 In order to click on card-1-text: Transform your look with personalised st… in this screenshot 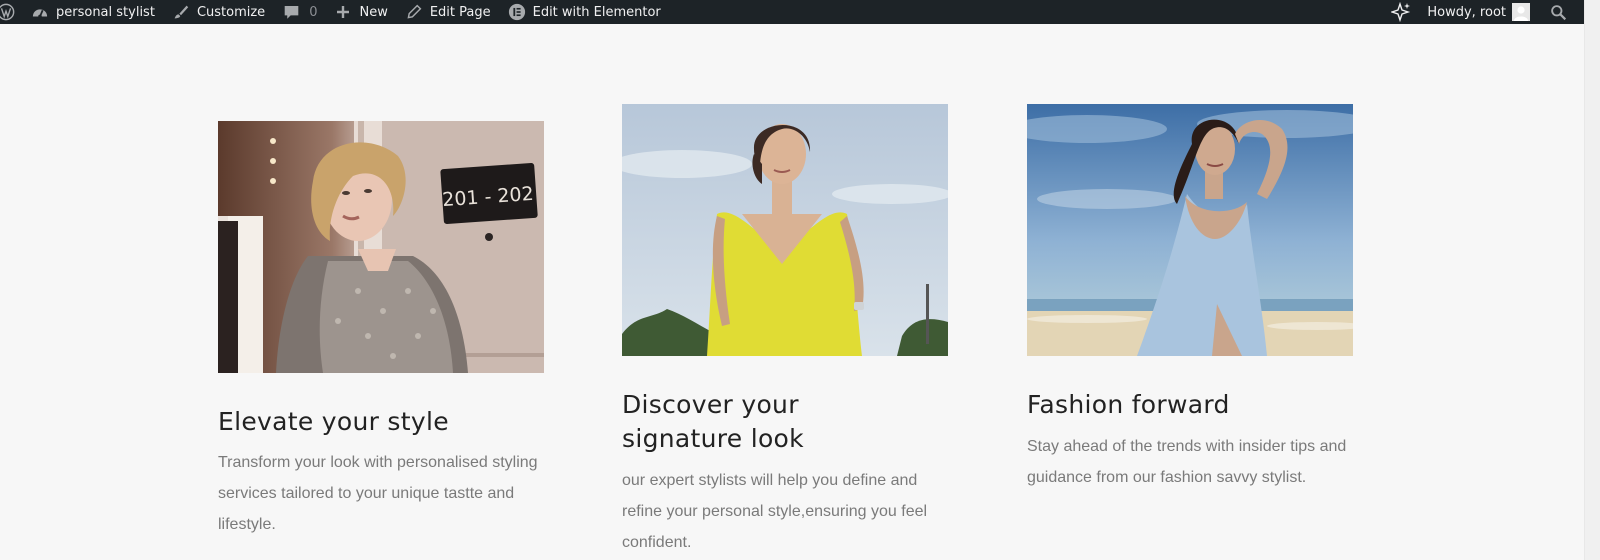, I will do `click(378, 493)`.